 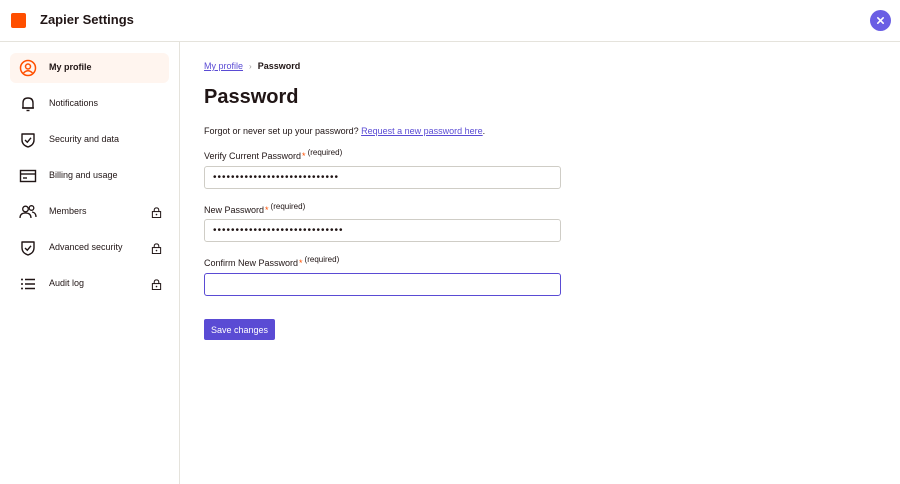 I want to click on sidebar-item-label: Members, so click(x=68, y=211).